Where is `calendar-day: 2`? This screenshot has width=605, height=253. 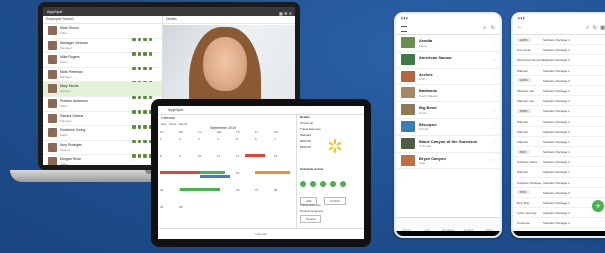 calendar-day: 2 is located at coordinates (188, 143).